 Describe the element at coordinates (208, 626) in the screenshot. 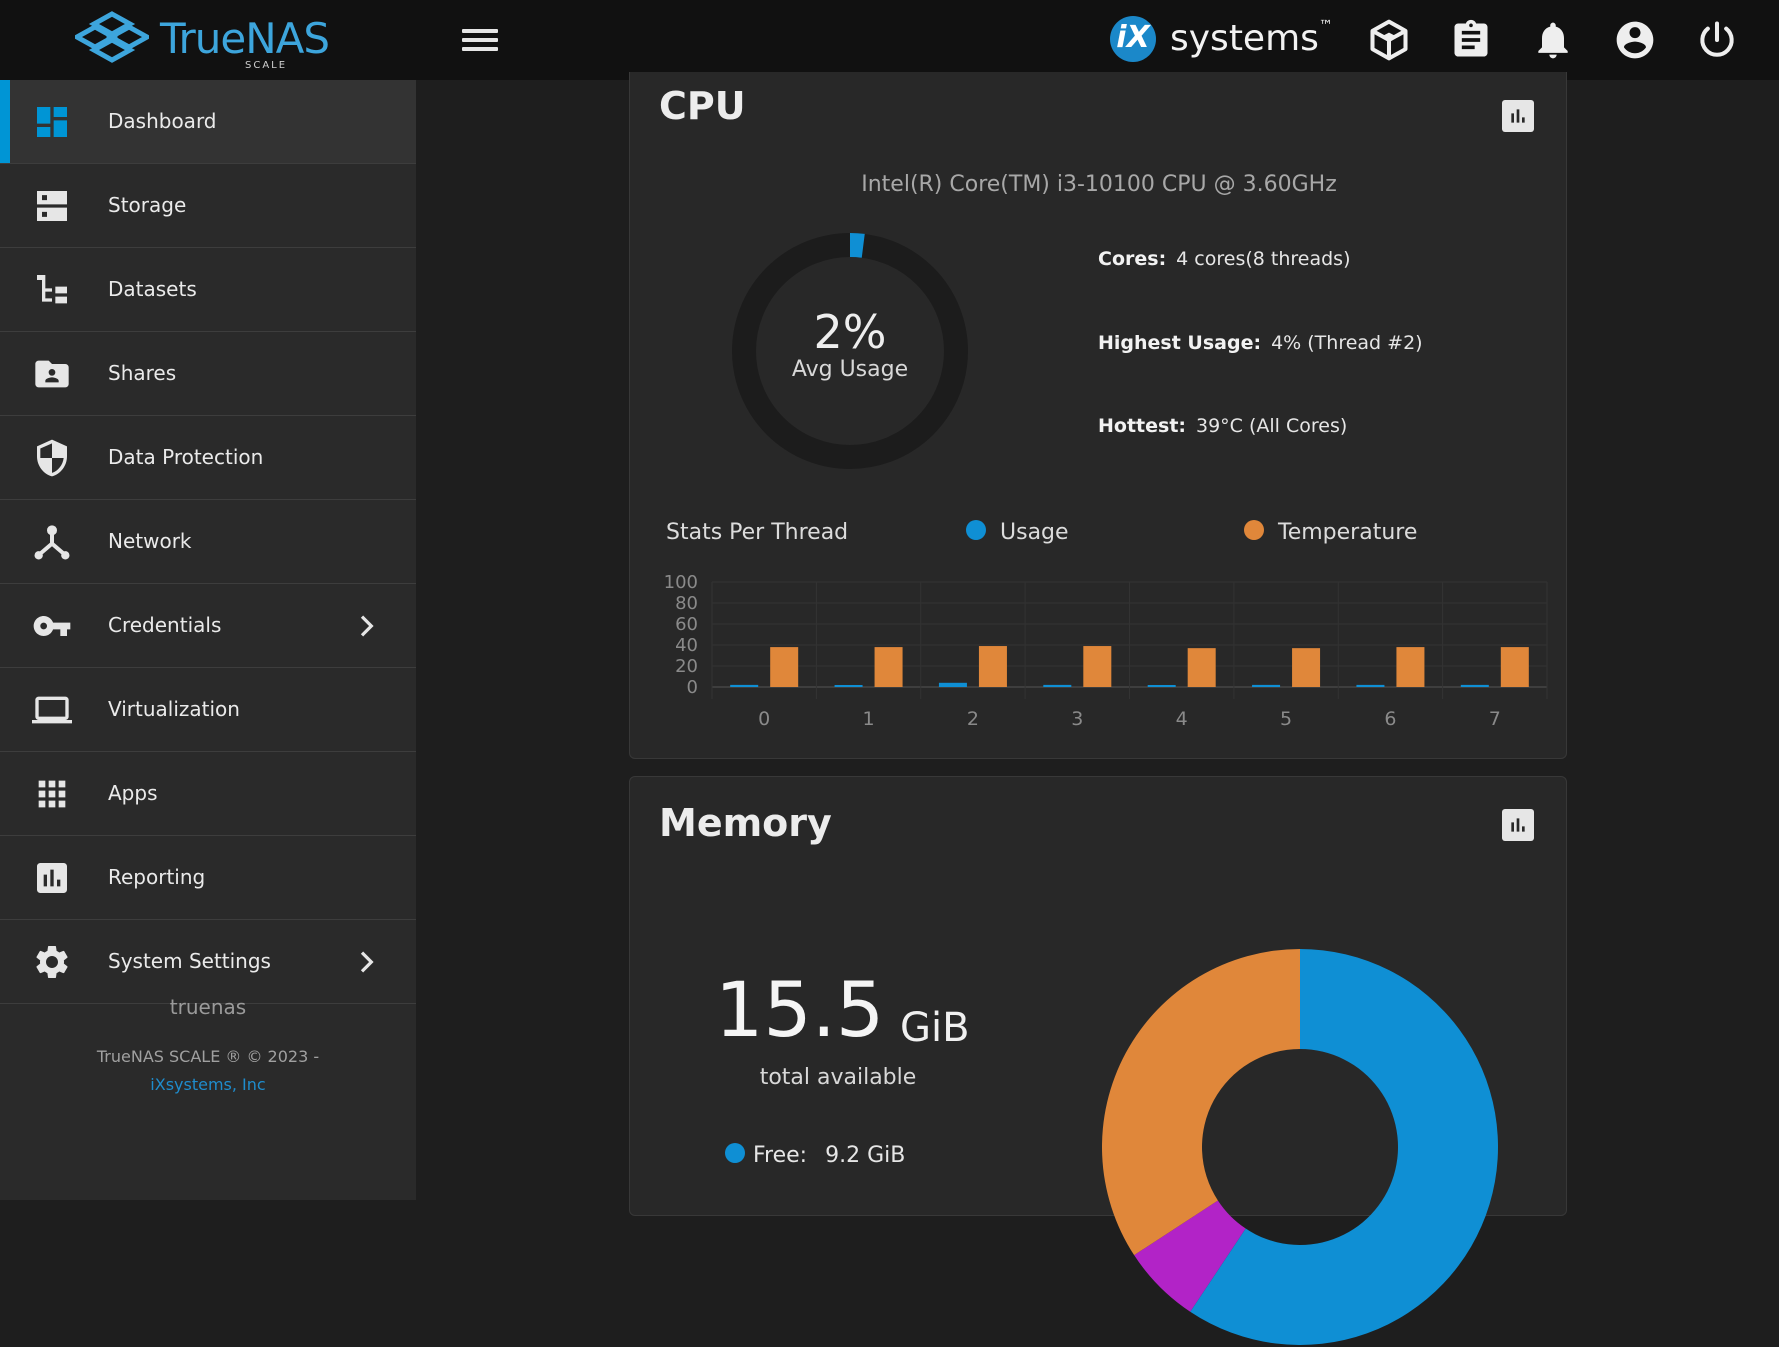

I see `sidebar-item-credentials: Credentials` at that location.